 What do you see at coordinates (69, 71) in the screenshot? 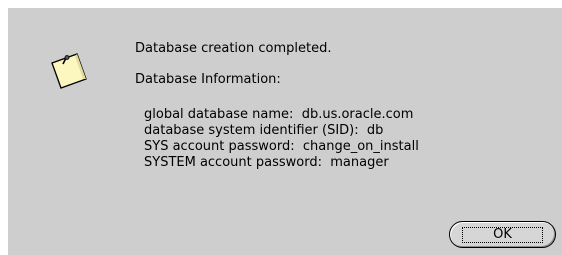
I see `note-icon` at bounding box center [69, 71].